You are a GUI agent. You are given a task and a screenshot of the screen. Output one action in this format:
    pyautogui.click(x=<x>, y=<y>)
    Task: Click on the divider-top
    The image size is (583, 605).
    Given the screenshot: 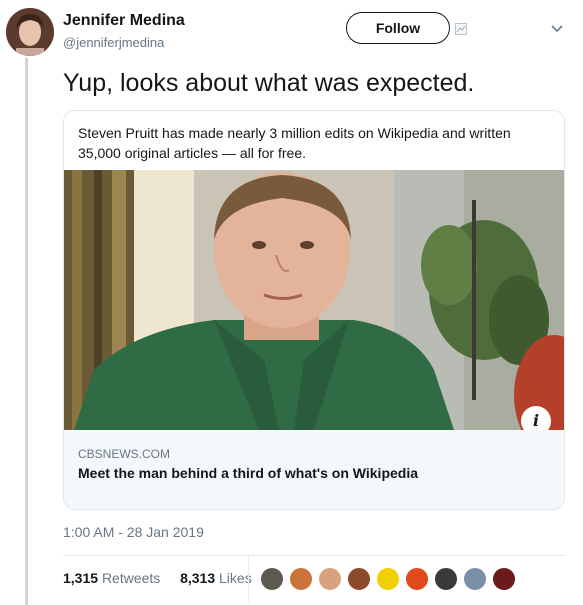 What is the action you would take?
    pyautogui.click(x=314, y=555)
    